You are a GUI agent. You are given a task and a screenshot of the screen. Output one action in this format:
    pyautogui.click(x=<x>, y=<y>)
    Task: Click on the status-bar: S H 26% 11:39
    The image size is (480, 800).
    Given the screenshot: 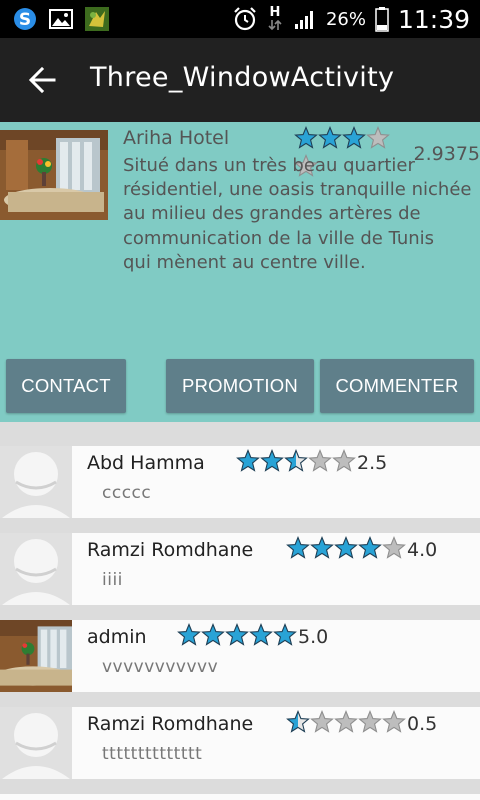 What is the action you would take?
    pyautogui.click(x=240, y=19)
    